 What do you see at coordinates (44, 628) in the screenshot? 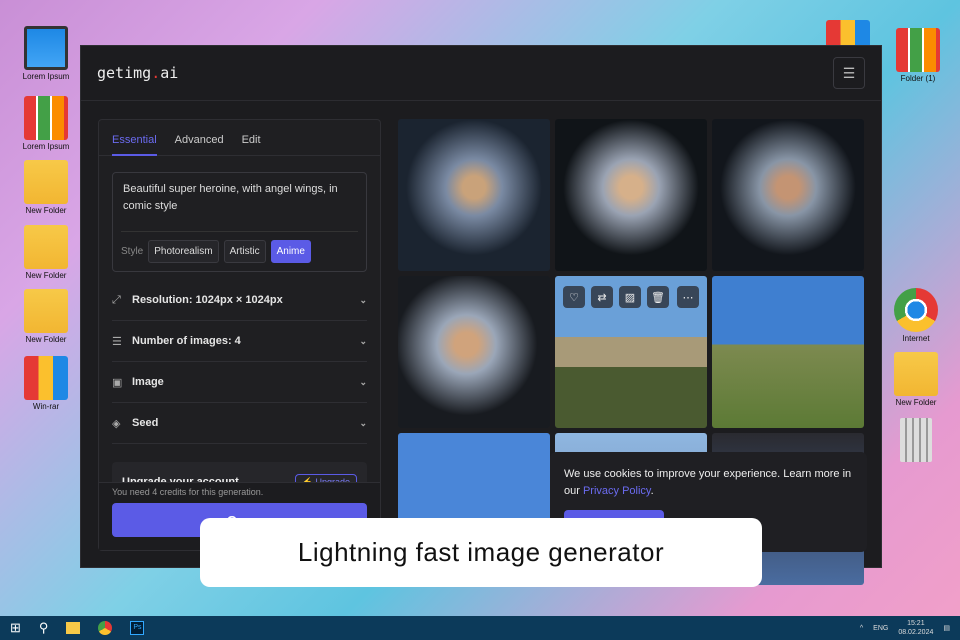
I see `search-icon: ⚲` at bounding box center [44, 628].